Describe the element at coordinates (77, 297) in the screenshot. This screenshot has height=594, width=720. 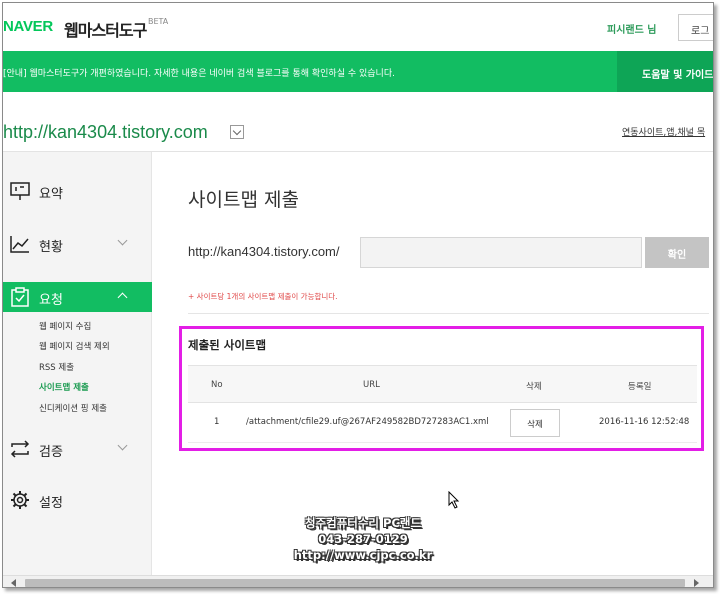
I see `sidebar-item-request: 요청` at that location.